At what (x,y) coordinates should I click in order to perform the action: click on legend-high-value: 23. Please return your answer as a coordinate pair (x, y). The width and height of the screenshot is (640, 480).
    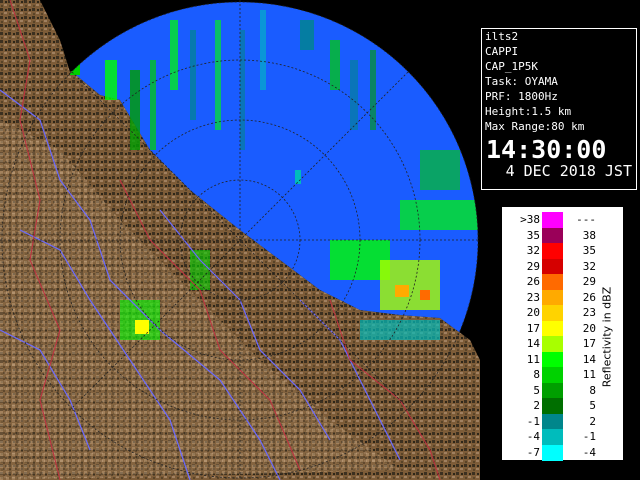
    Looking at the image, I should click on (589, 312).